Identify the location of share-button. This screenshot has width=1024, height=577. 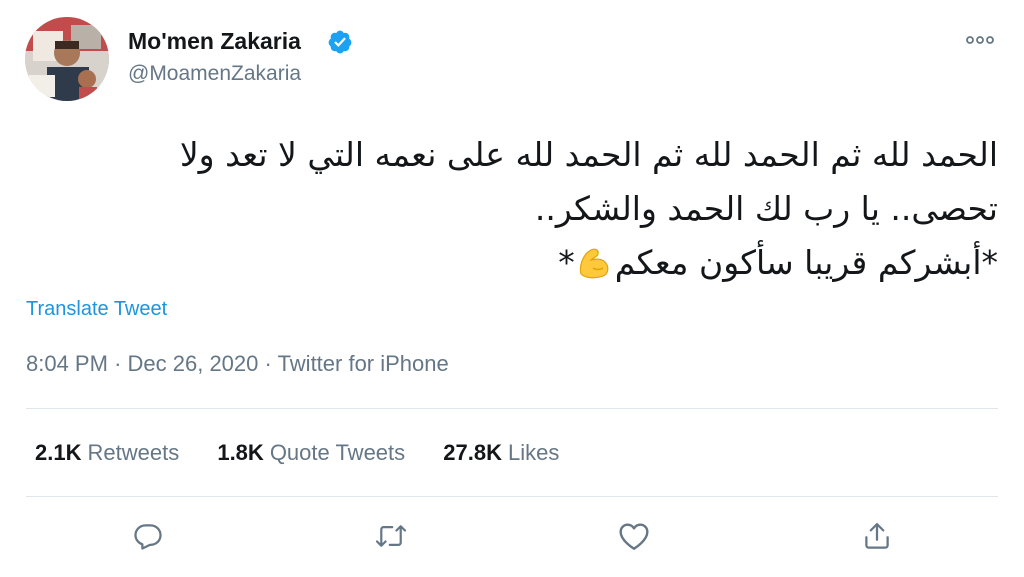
(877, 536).